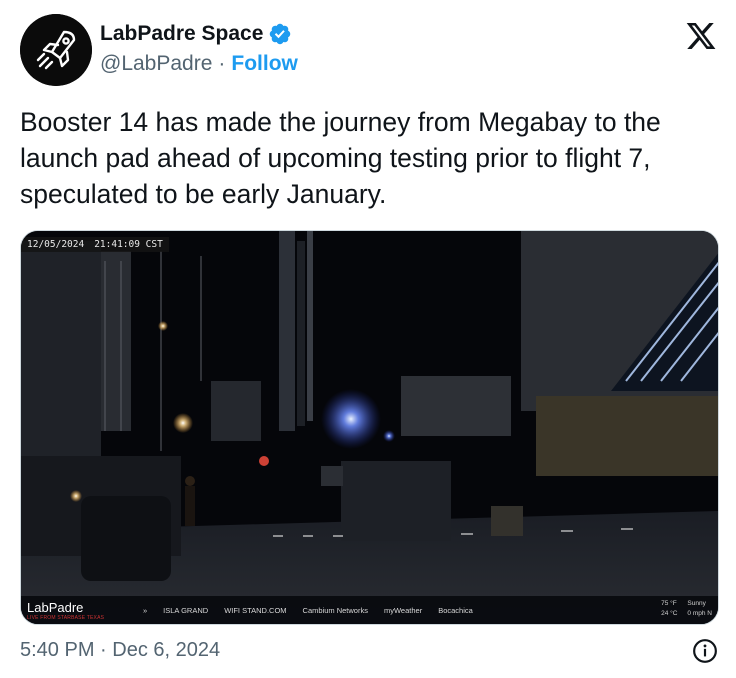 The image size is (736, 678). I want to click on author-display-name: LabPadre Space, so click(181, 34).